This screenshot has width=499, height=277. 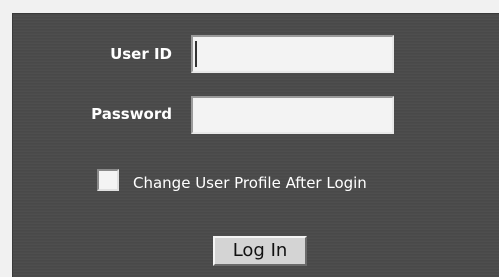 I want to click on user-id-input, so click(x=292, y=54).